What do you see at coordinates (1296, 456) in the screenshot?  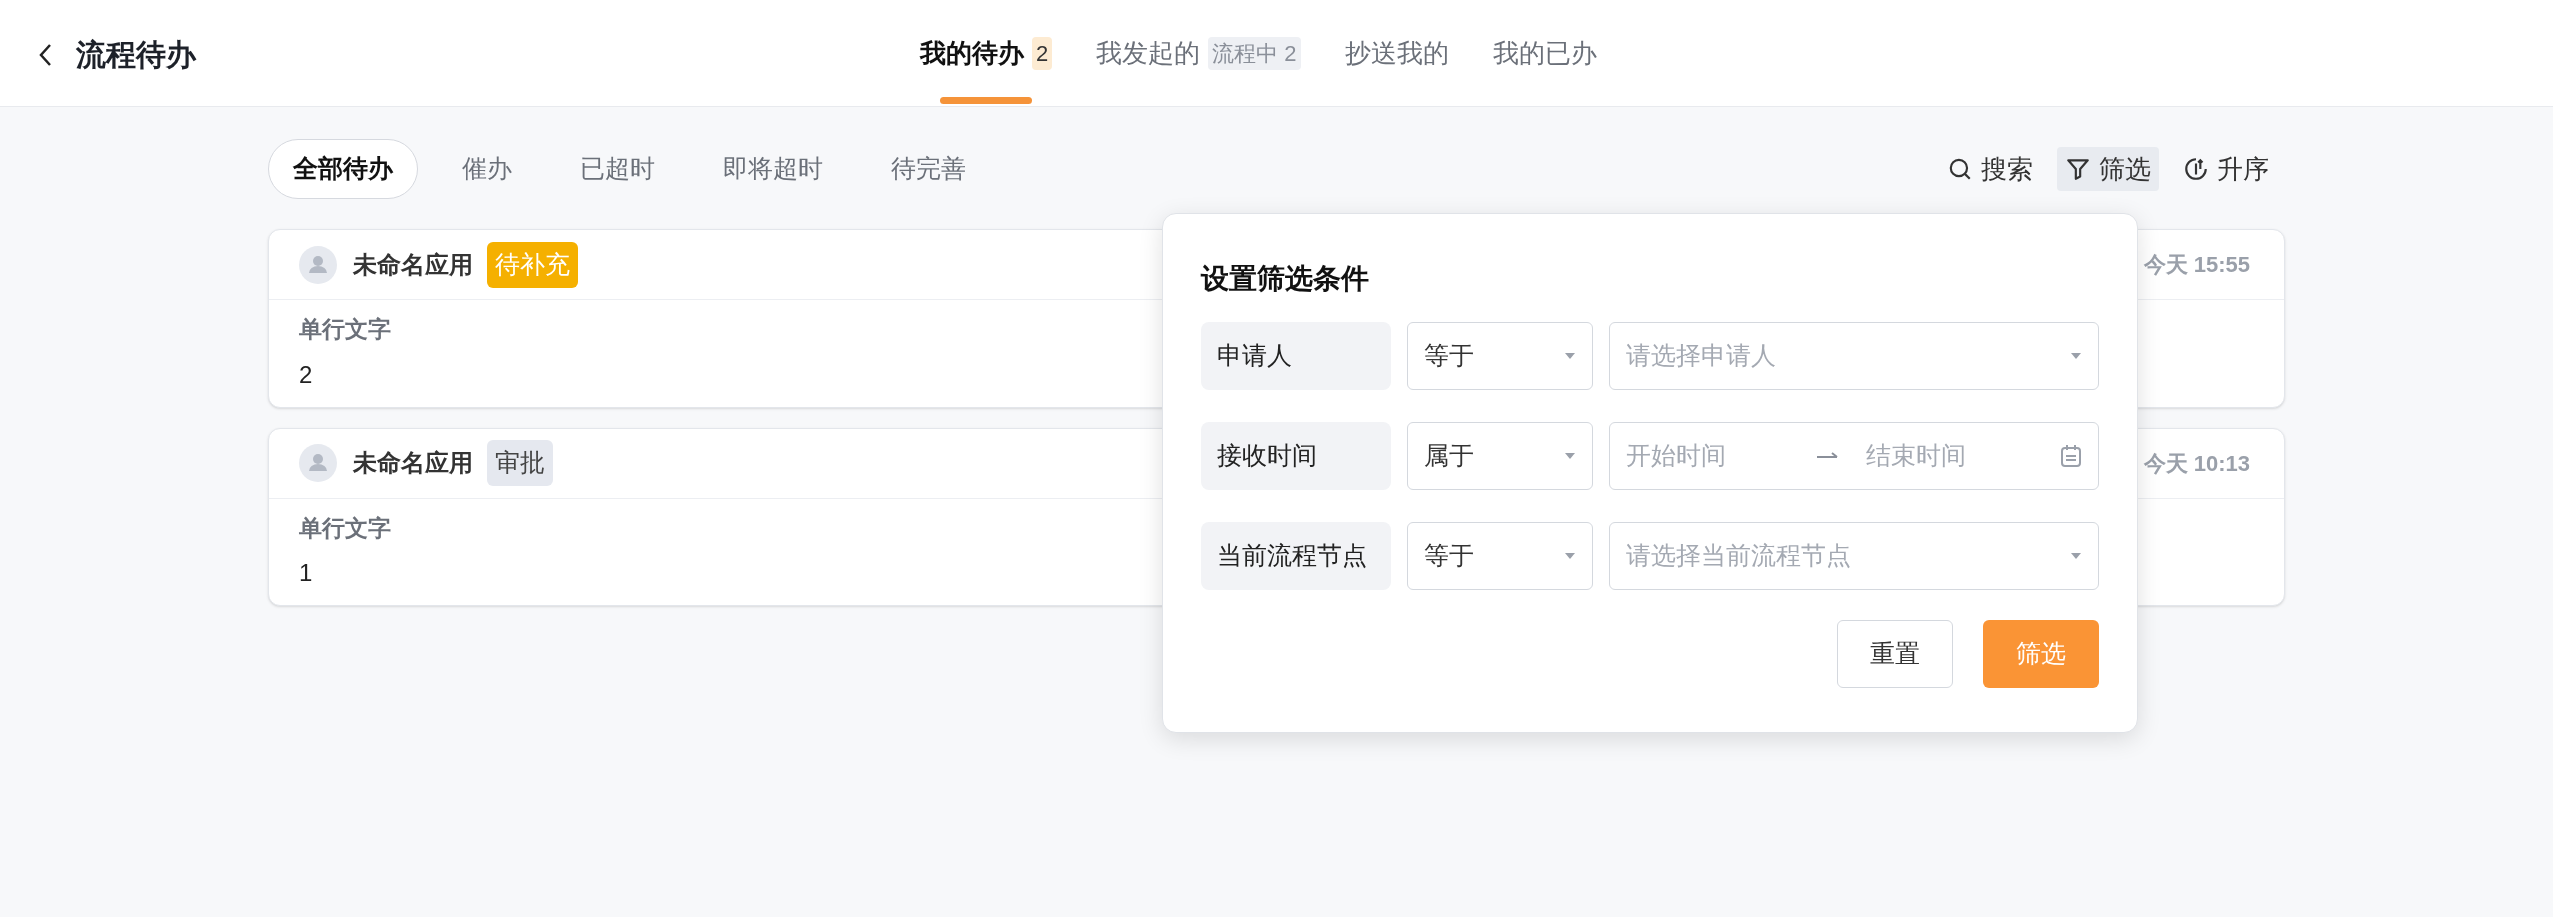 I see `condition-label: 接收时间` at bounding box center [1296, 456].